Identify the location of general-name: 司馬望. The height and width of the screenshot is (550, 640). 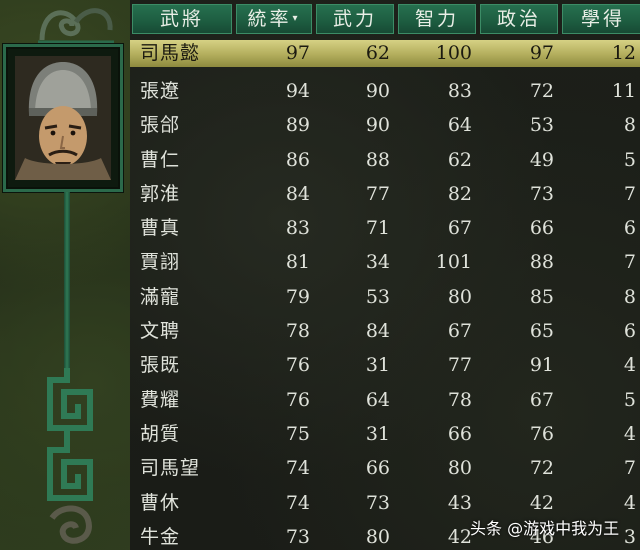
(170, 468).